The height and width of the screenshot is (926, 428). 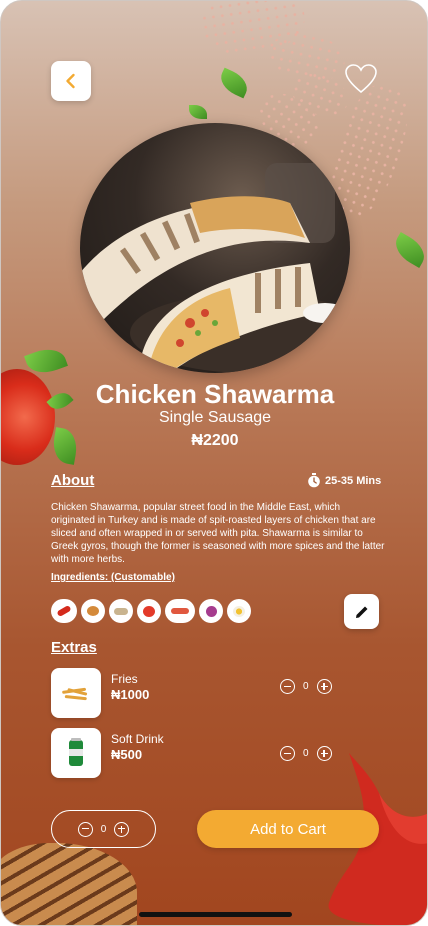 I want to click on ingredient-chili-pepper, so click(x=64, y=611).